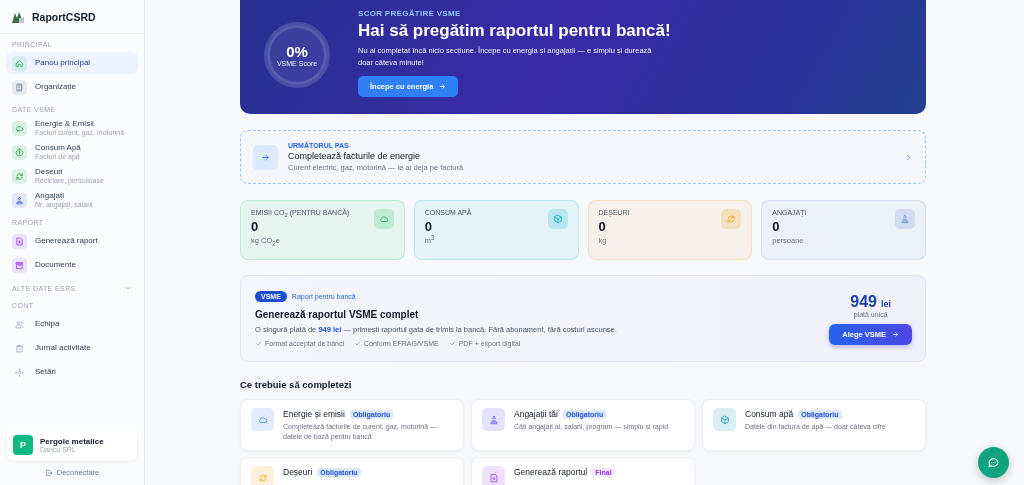 The image size is (1024, 485). What do you see at coordinates (410, 14) in the screenshot?
I see `hero-eyebrow: SCOR PREGĂTIRE VSME` at bounding box center [410, 14].